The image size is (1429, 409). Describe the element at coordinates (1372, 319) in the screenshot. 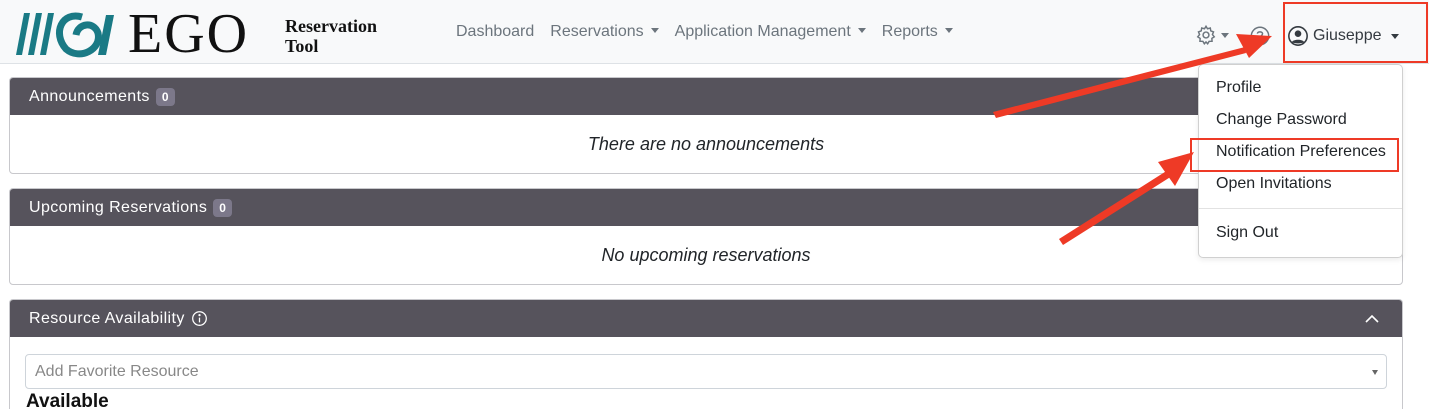

I see `chevron-up-icon` at that location.